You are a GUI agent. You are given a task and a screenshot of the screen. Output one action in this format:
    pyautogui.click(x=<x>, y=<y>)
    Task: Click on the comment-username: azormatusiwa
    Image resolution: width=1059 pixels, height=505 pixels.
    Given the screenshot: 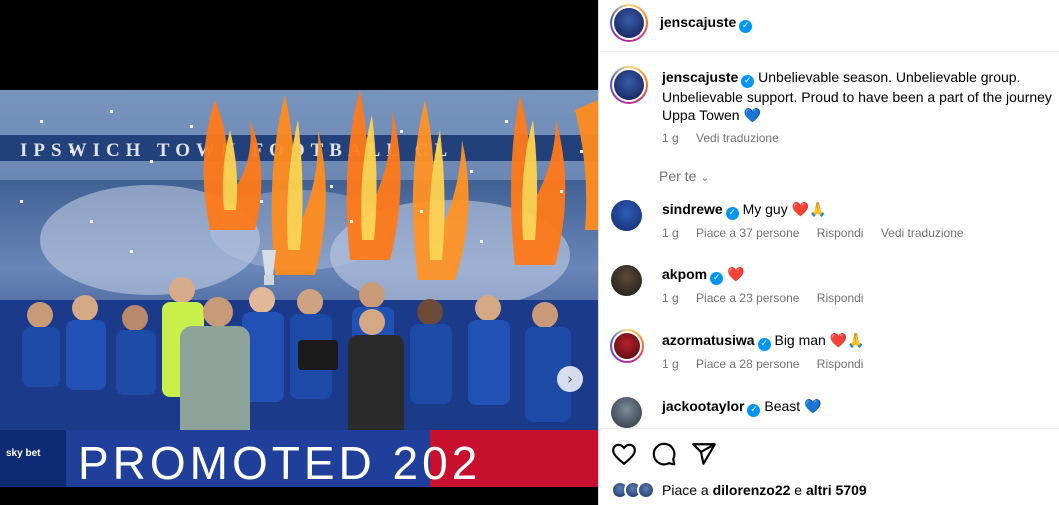 What is the action you would take?
    pyautogui.click(x=708, y=340)
    